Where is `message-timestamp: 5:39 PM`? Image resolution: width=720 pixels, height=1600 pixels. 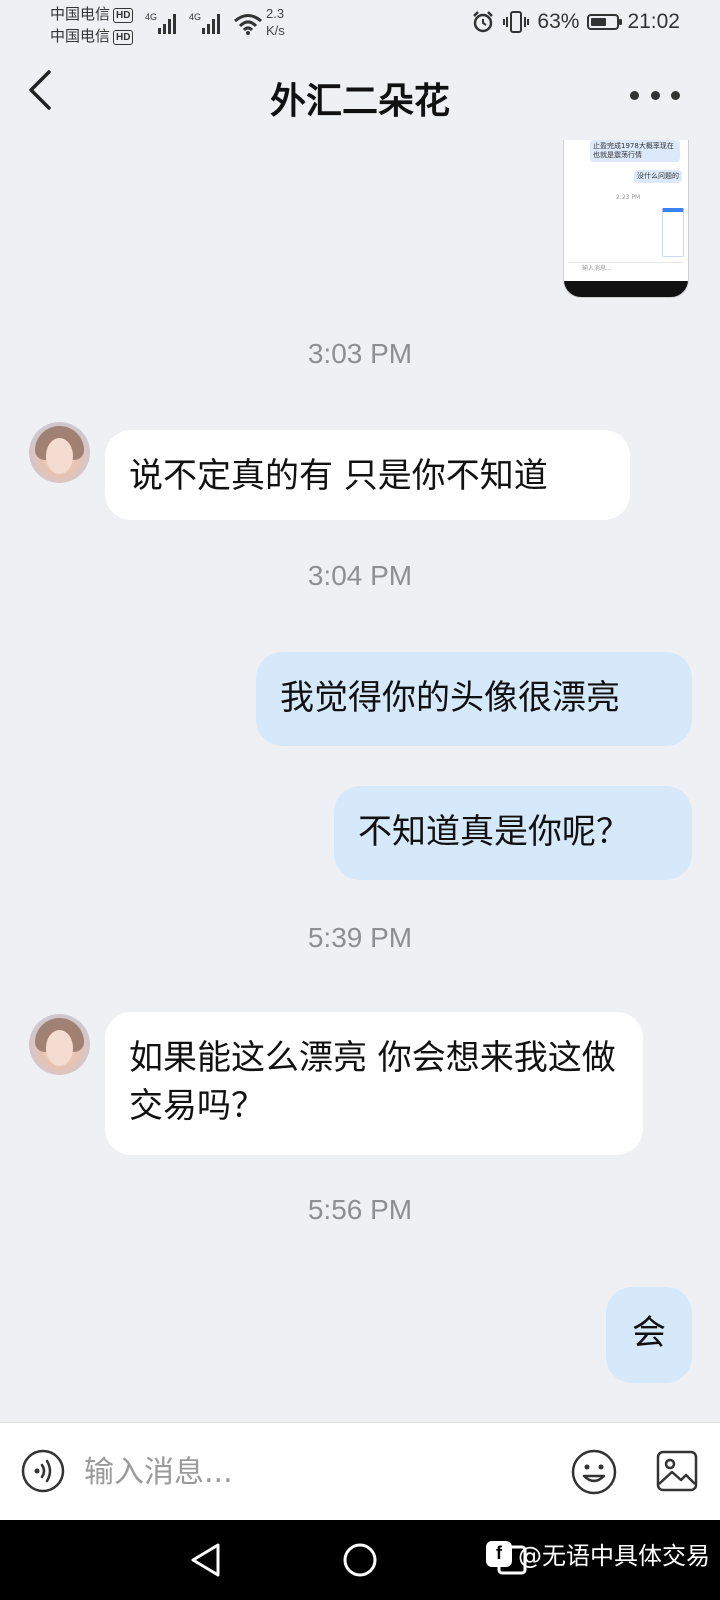 message-timestamp: 5:39 PM is located at coordinates (360, 937).